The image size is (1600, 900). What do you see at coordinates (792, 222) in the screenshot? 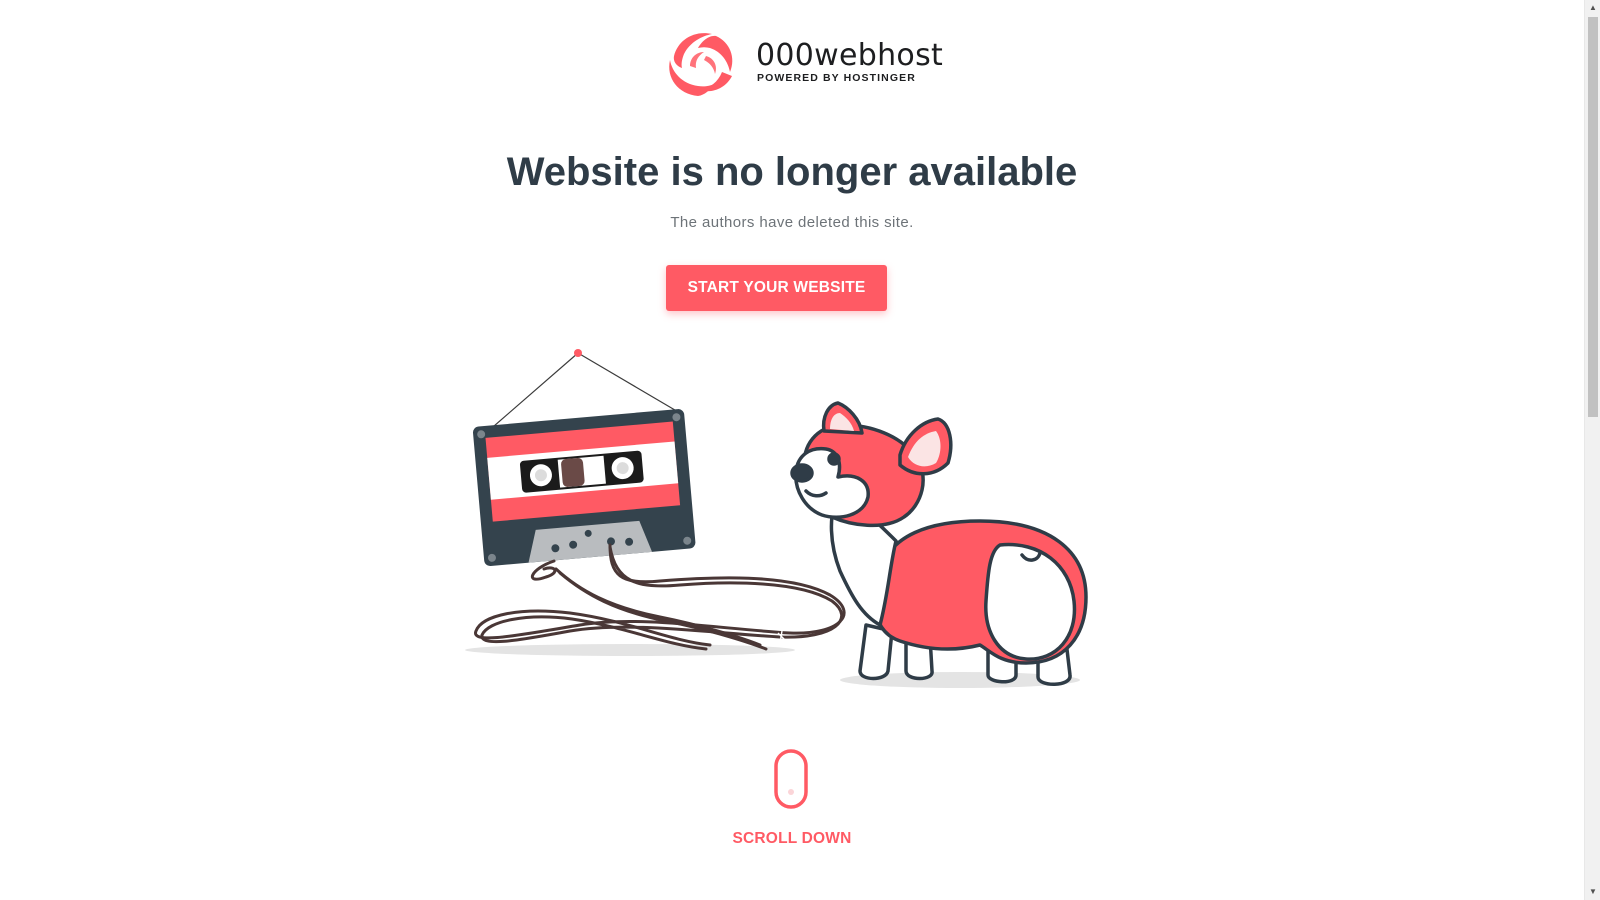
I see `page-subtitle: The authors have deleted this site.` at bounding box center [792, 222].